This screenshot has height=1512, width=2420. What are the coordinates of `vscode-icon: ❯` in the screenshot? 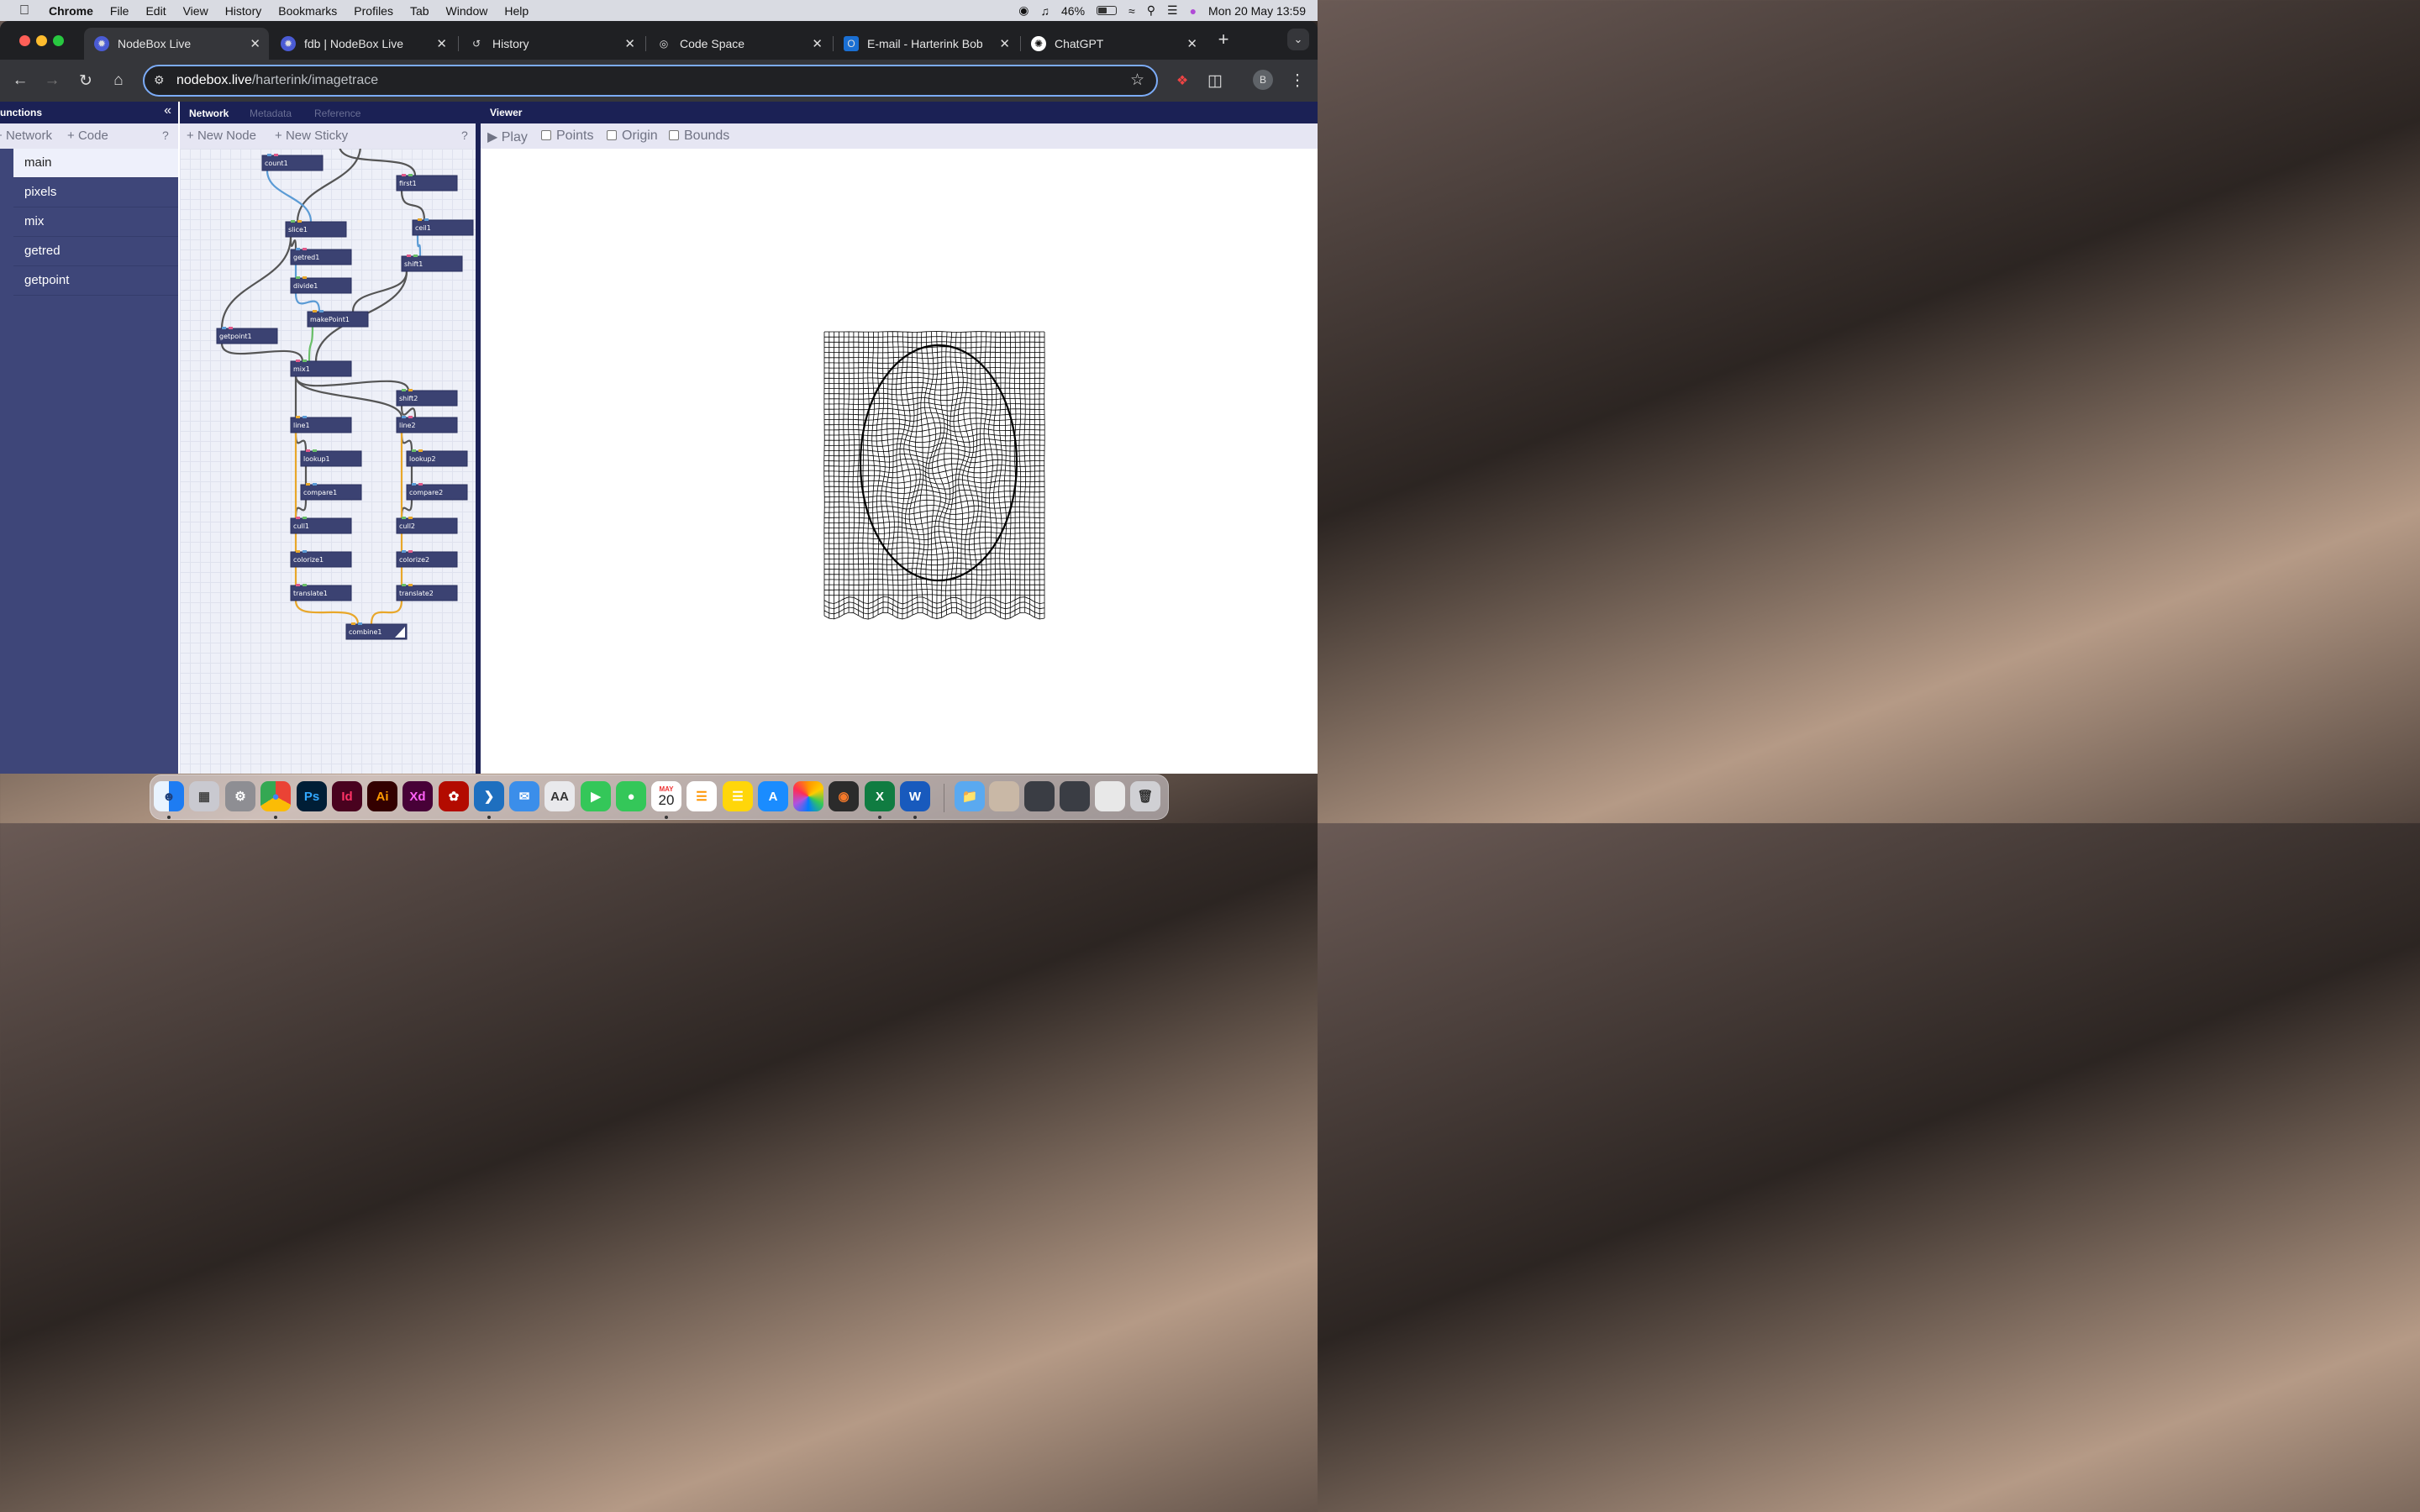 It's located at (489, 796).